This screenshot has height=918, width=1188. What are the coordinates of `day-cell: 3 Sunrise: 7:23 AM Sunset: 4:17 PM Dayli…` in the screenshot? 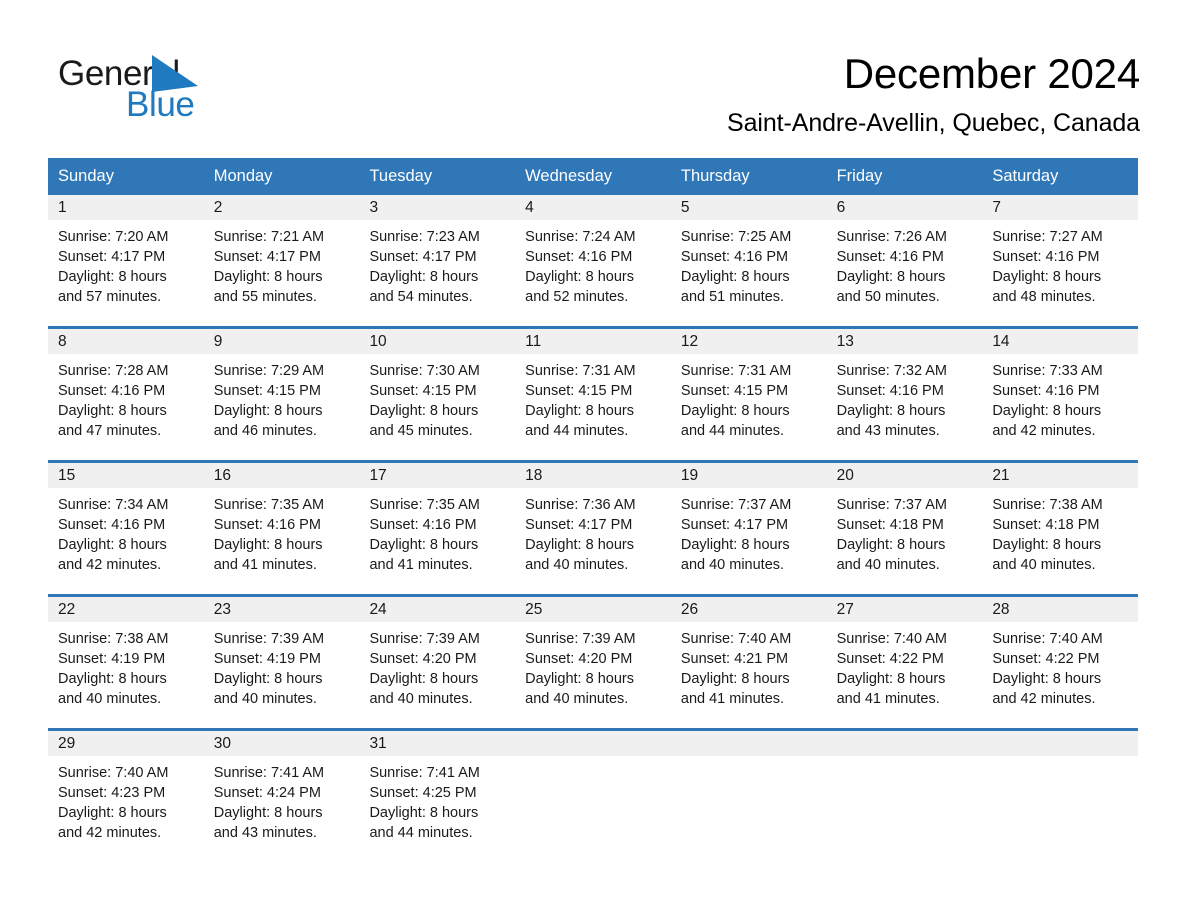 It's located at (437, 260).